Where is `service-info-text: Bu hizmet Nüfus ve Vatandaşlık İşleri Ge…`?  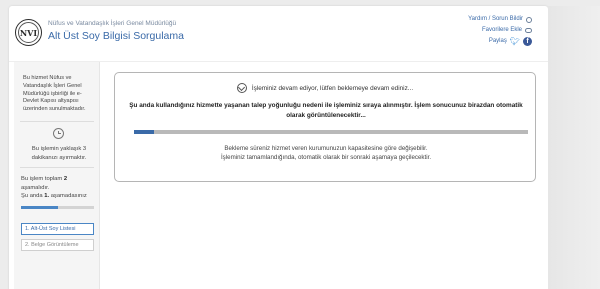
service-info-text: Bu hizmet Nüfus ve Vatandaşlık İşleri Ge… is located at coordinates (54, 94).